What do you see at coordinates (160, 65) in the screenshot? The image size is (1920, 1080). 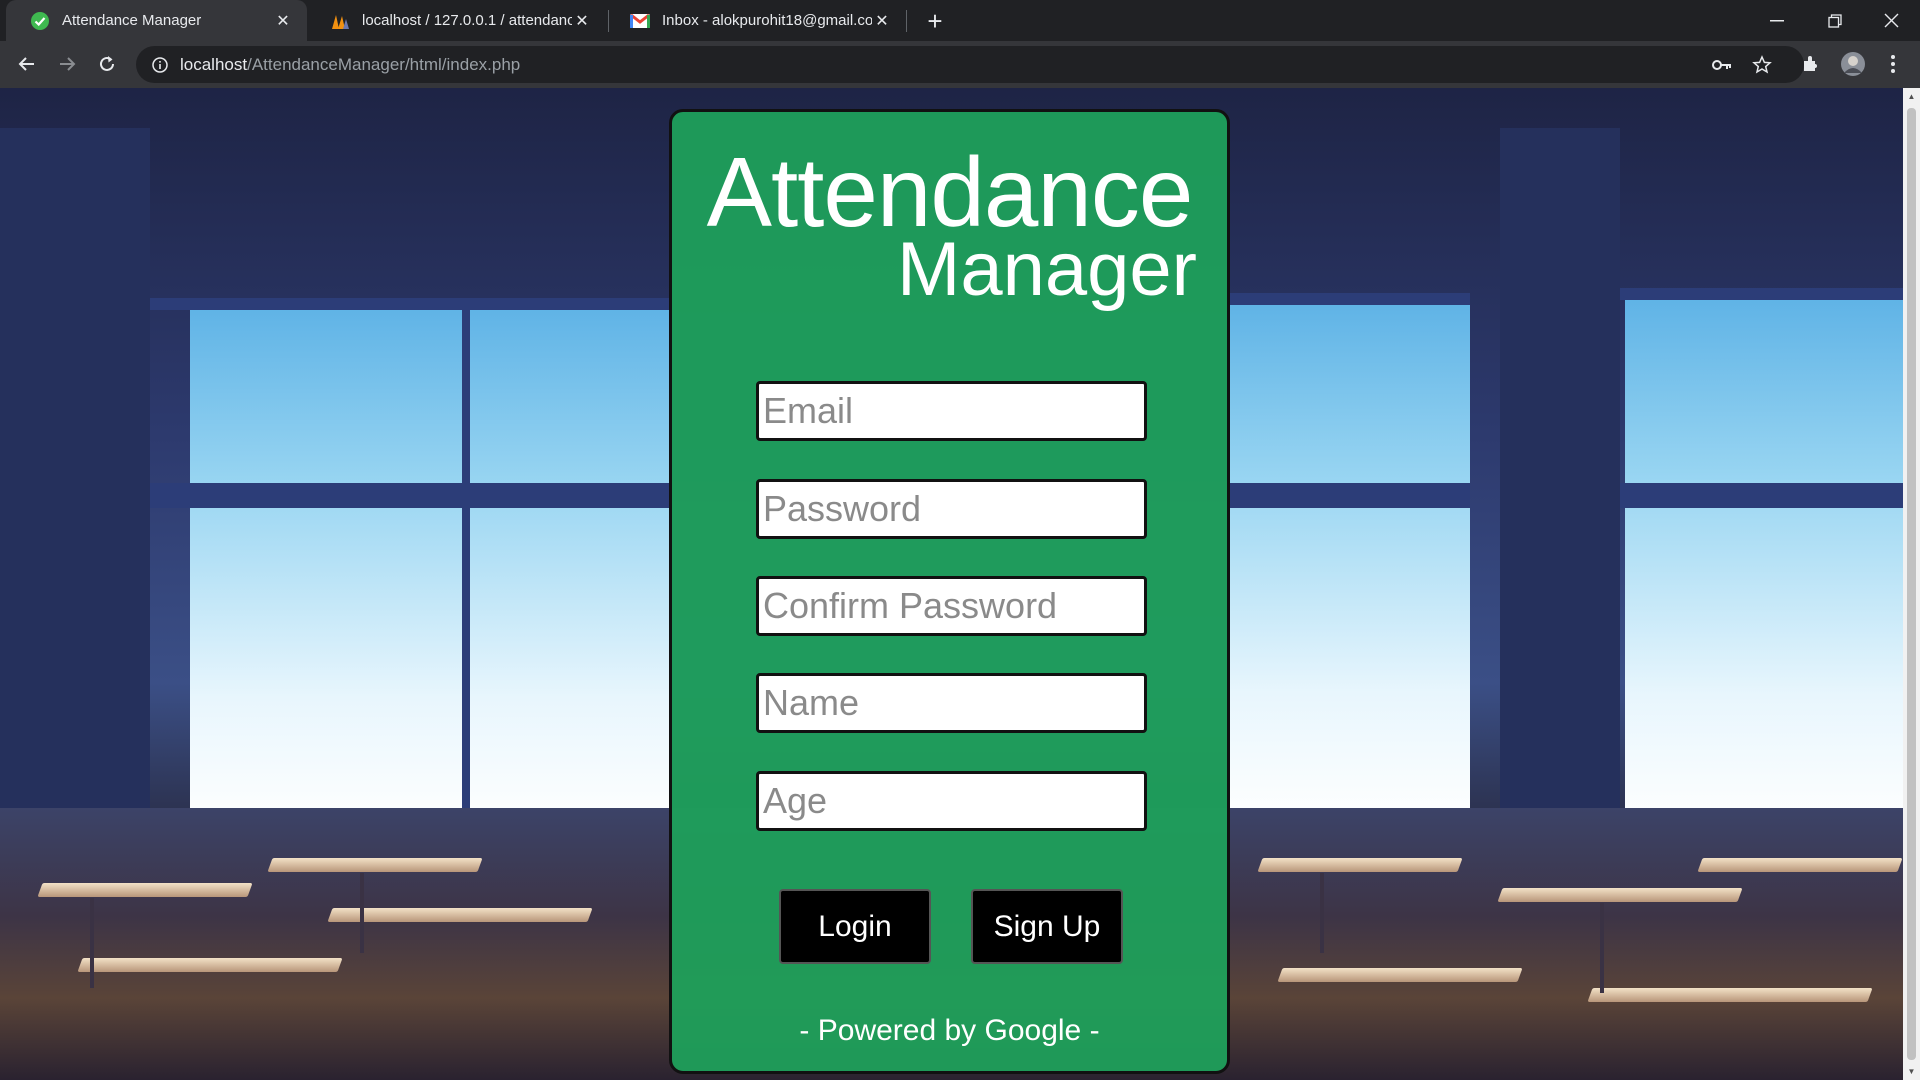 I see `info-icon` at bounding box center [160, 65].